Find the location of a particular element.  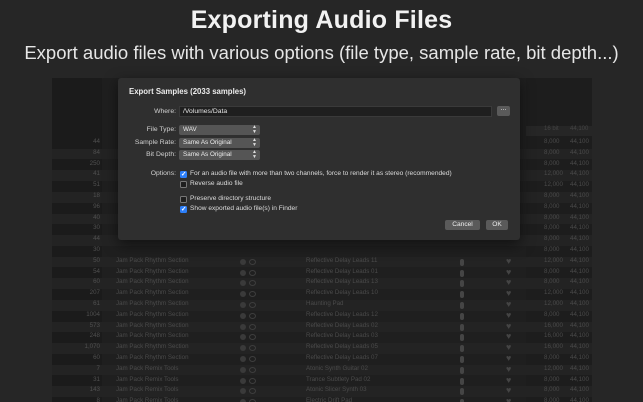

ok-button: OK is located at coordinates (497, 225).